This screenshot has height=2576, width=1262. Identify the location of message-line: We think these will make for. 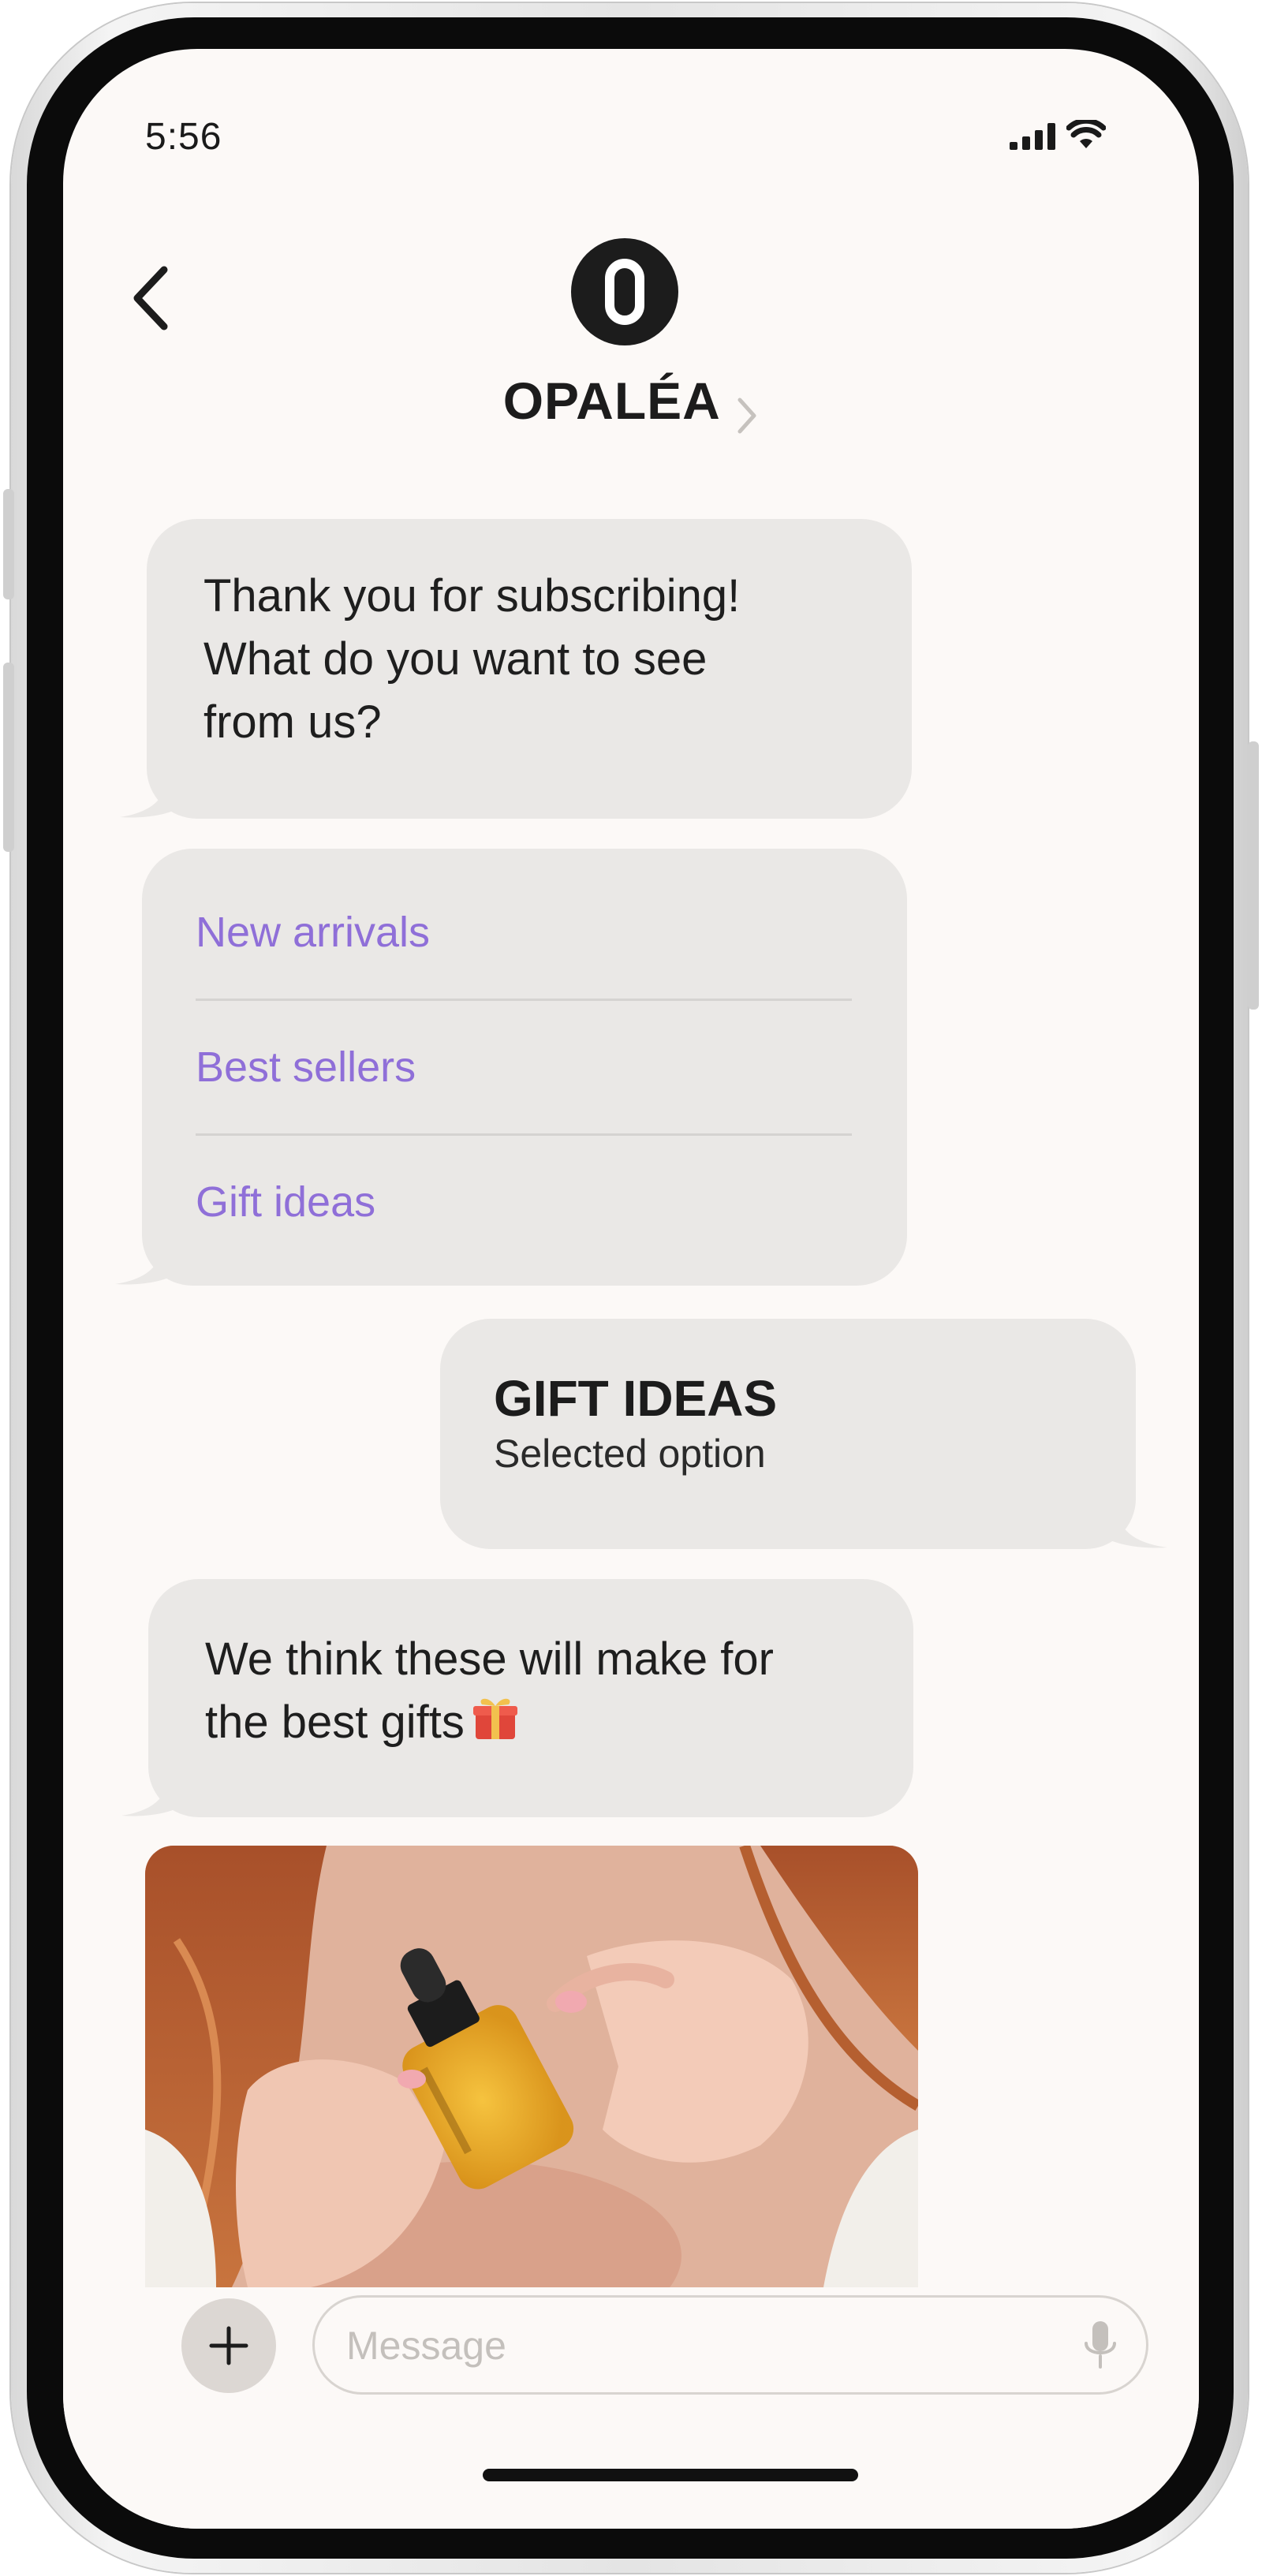
(489, 1659).